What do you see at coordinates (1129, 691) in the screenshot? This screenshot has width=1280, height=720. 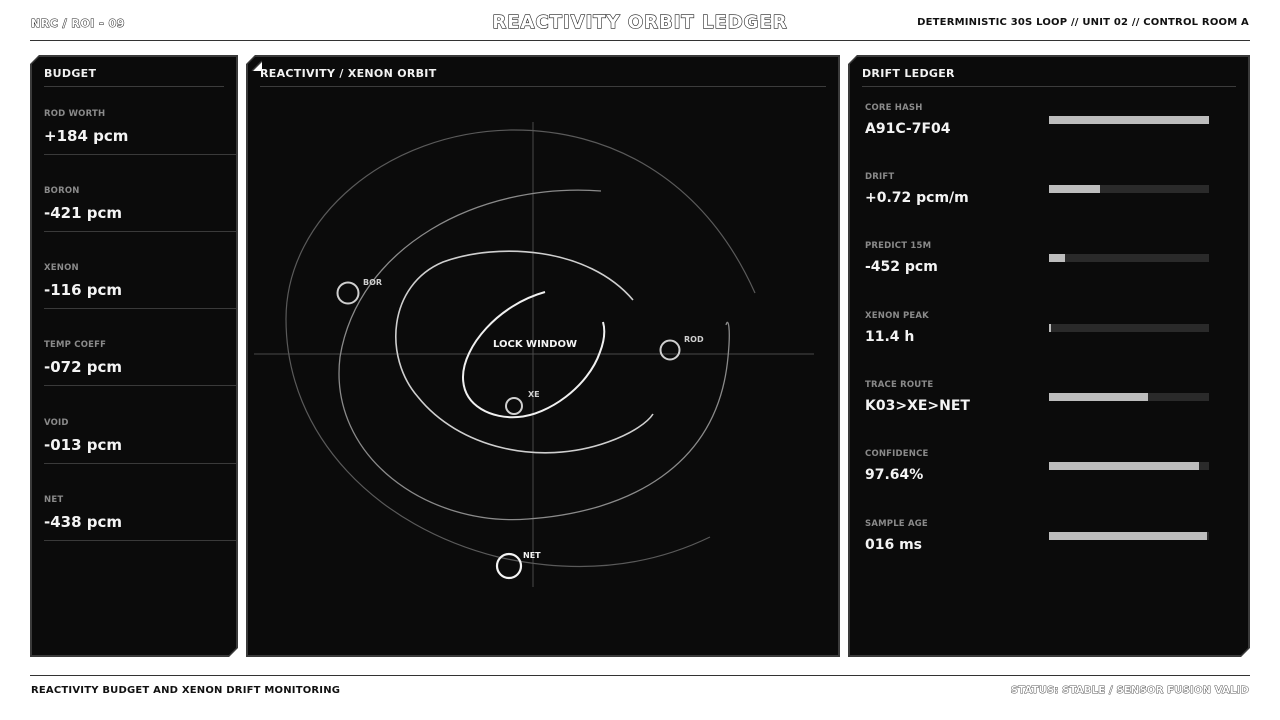 I see `status-text: STATUS: STABLE / SENSOR FUSION VALID` at bounding box center [1129, 691].